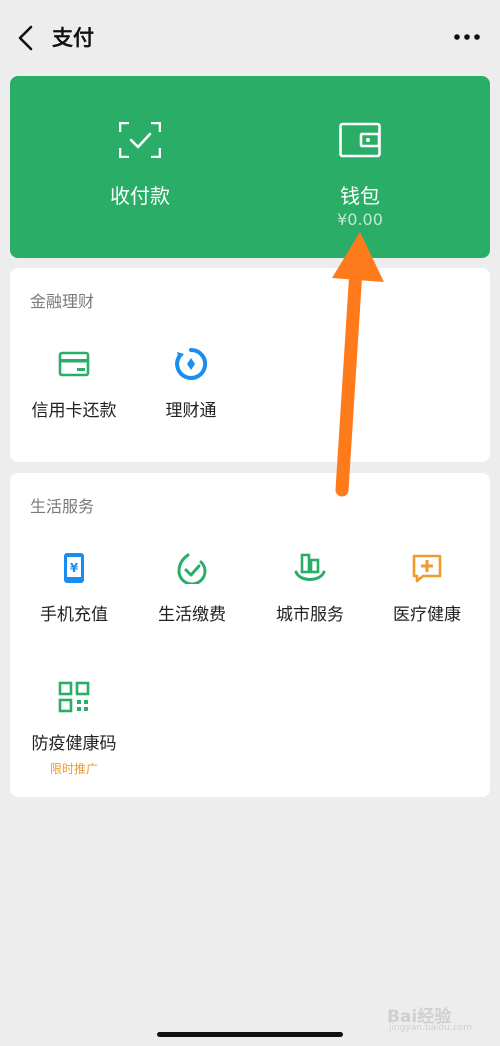 The height and width of the screenshot is (1046, 500). Describe the element at coordinates (431, 1028) in the screenshot. I see `watermark-sub: jingyan.baidu.com` at that location.